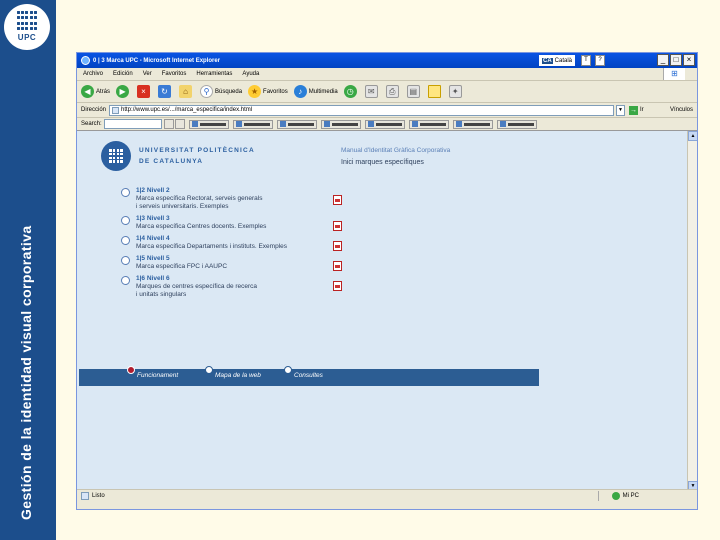 This screenshot has height=540, width=720. Describe the element at coordinates (556, 60) in the screenshot. I see `language-selector: CA Català` at that location.